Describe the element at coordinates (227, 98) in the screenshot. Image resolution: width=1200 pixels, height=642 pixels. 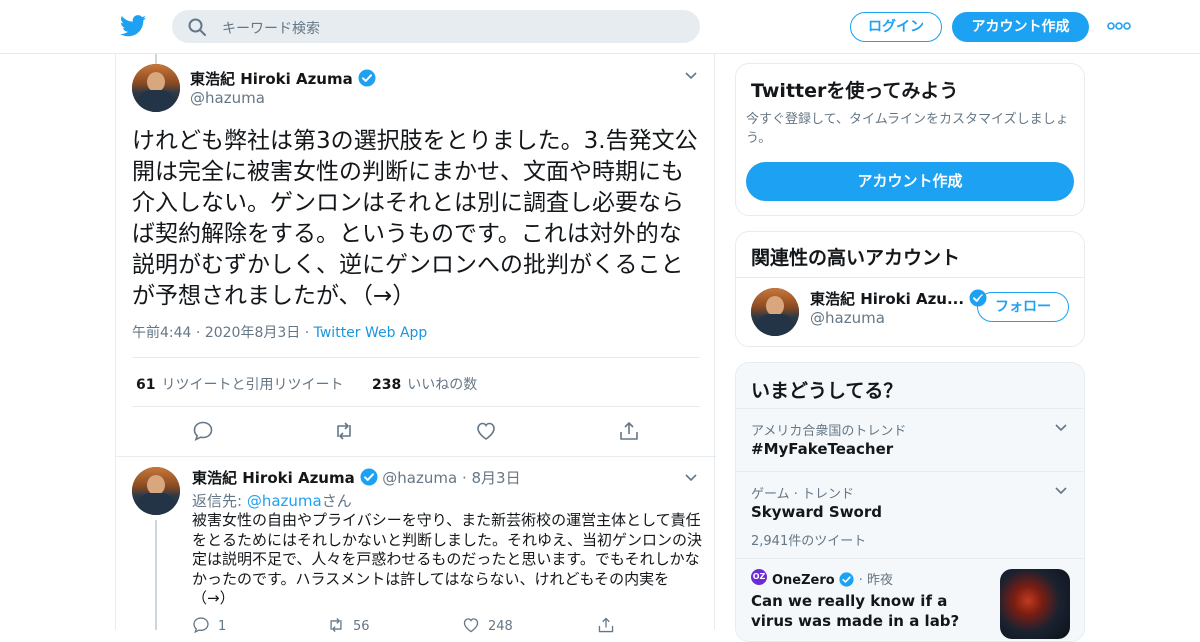
I see `author-handle: @hazuma` at that location.